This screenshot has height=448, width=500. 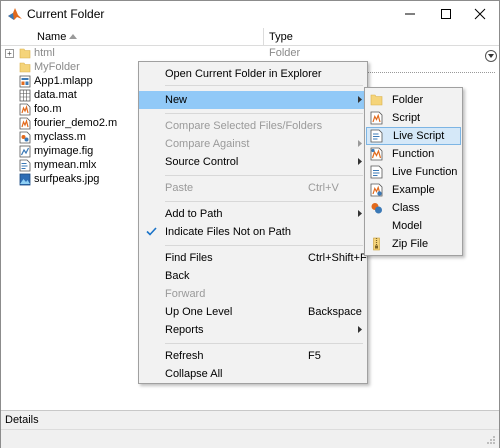 What do you see at coordinates (410, 244) in the screenshot?
I see `submenu-item-label: Zip File` at bounding box center [410, 244].